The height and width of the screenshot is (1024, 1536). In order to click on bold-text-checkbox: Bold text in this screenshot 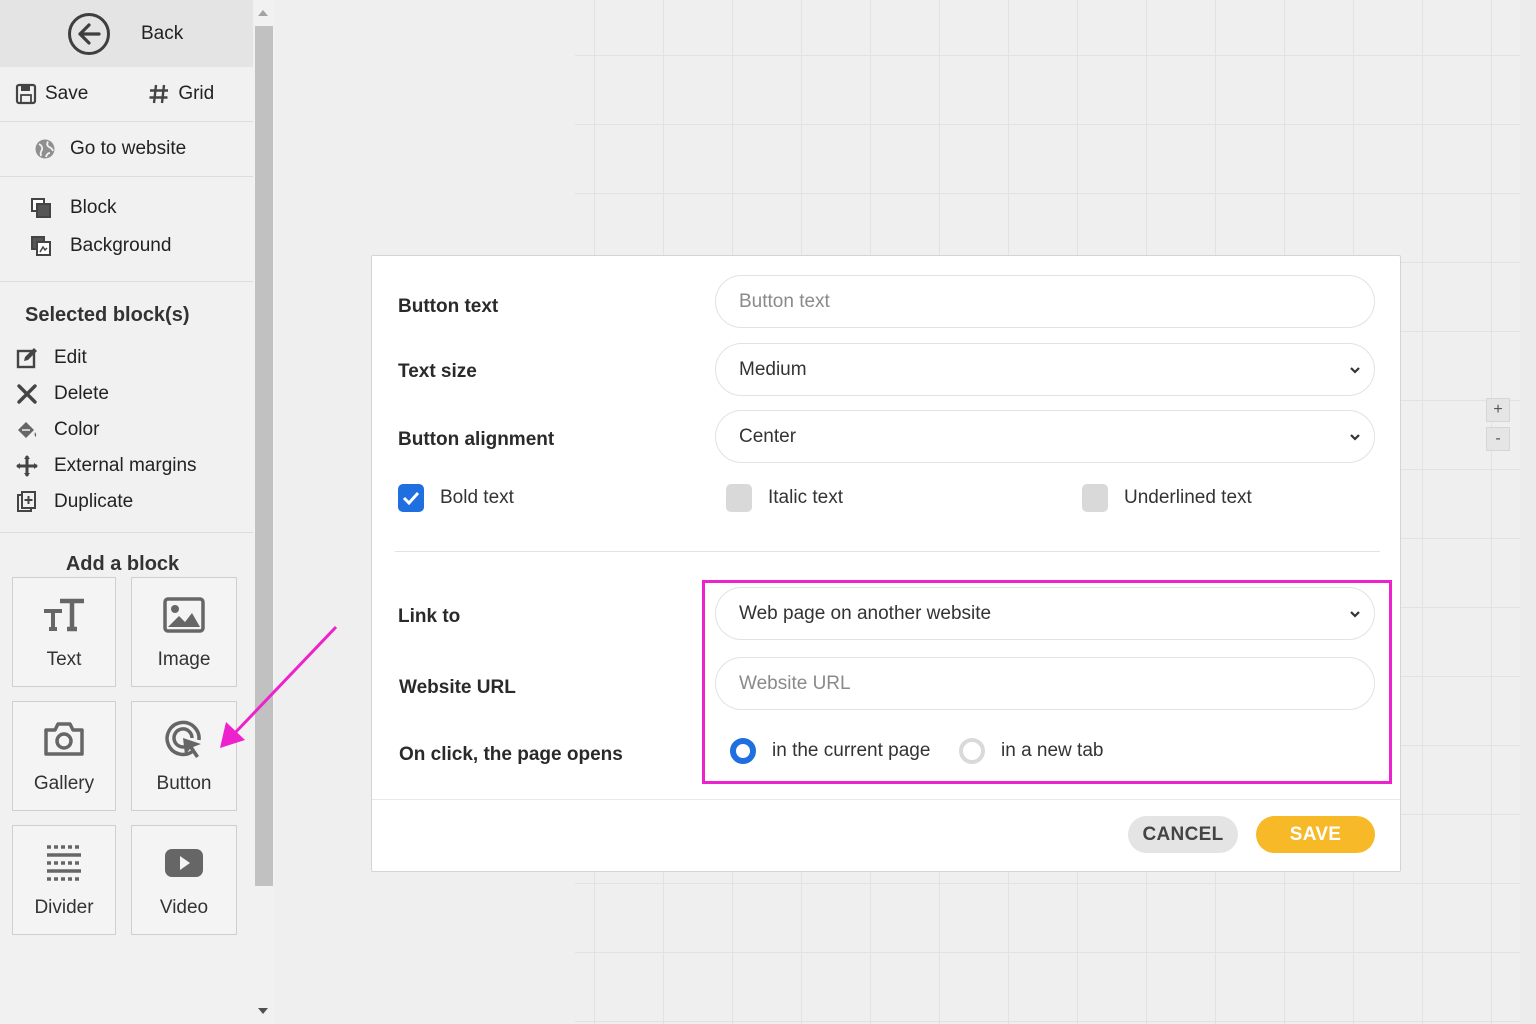, I will do `click(456, 498)`.